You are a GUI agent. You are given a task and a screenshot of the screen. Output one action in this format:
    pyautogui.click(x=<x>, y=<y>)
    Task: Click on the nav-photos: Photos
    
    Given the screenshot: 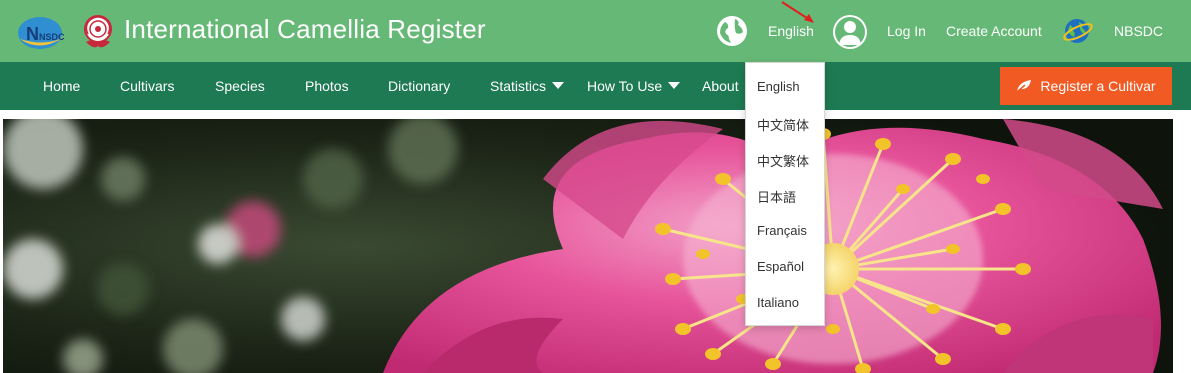 What is the action you would take?
    pyautogui.click(x=327, y=86)
    